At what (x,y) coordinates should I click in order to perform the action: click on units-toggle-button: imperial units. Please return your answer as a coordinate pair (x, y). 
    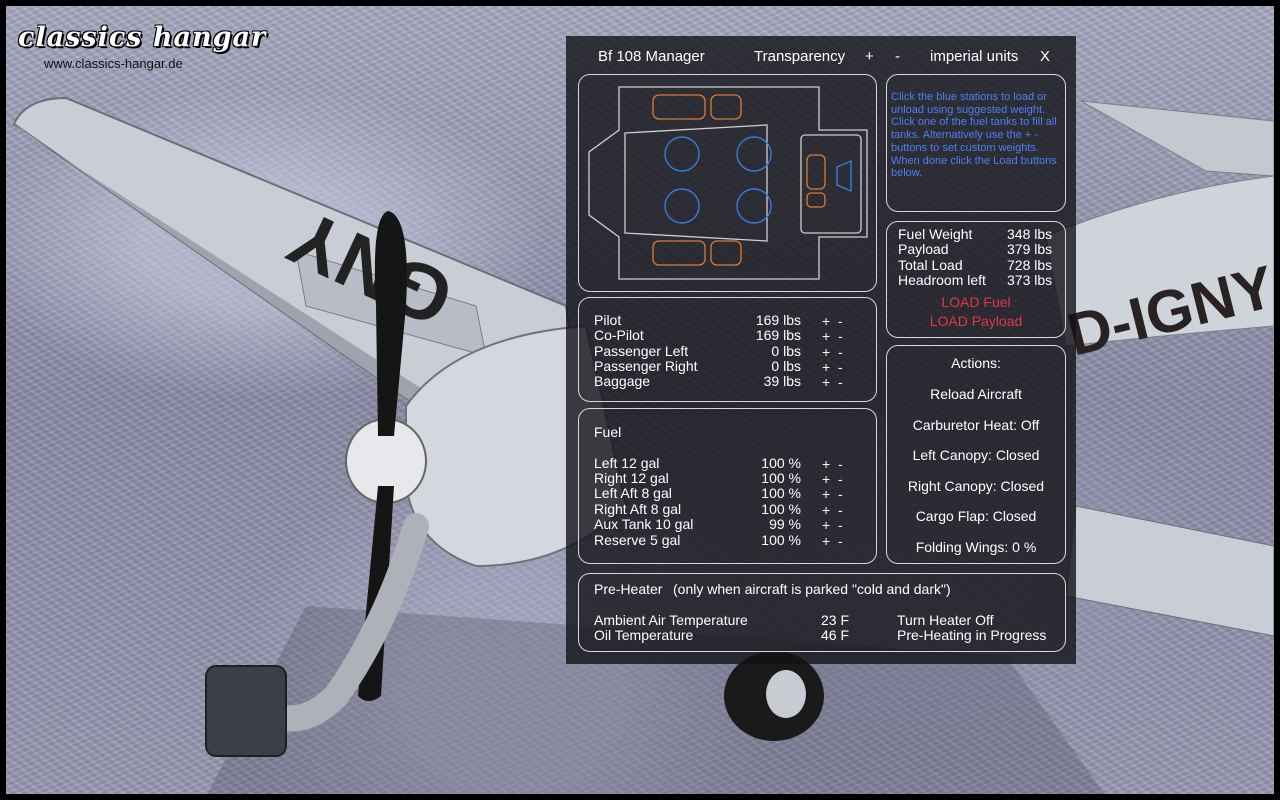
    Looking at the image, I should click on (974, 56).